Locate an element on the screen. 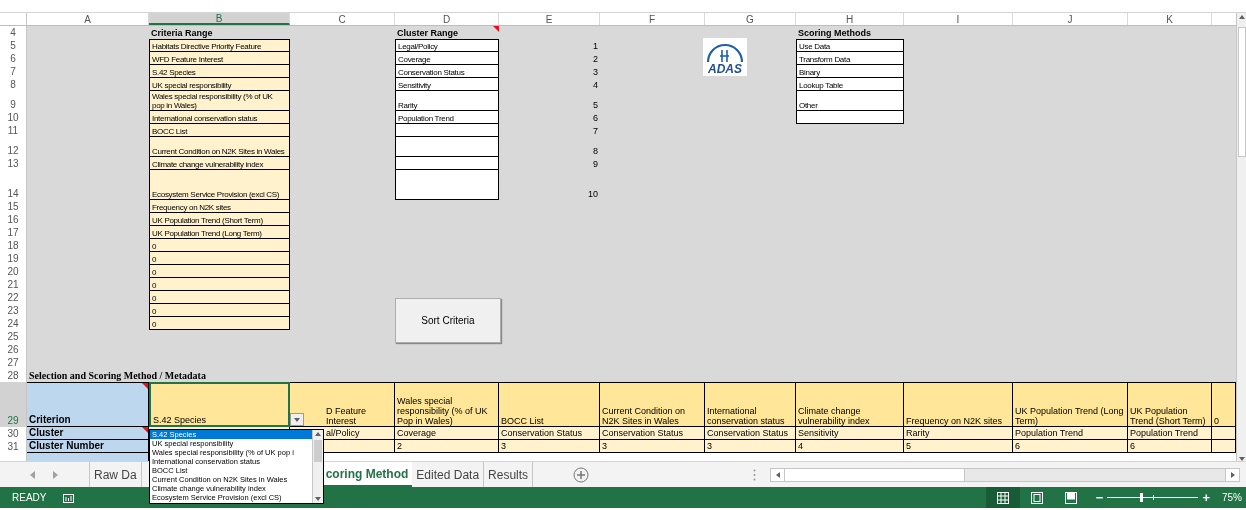 The image size is (1246, 510). row-number: 28 is located at coordinates (13, 375).